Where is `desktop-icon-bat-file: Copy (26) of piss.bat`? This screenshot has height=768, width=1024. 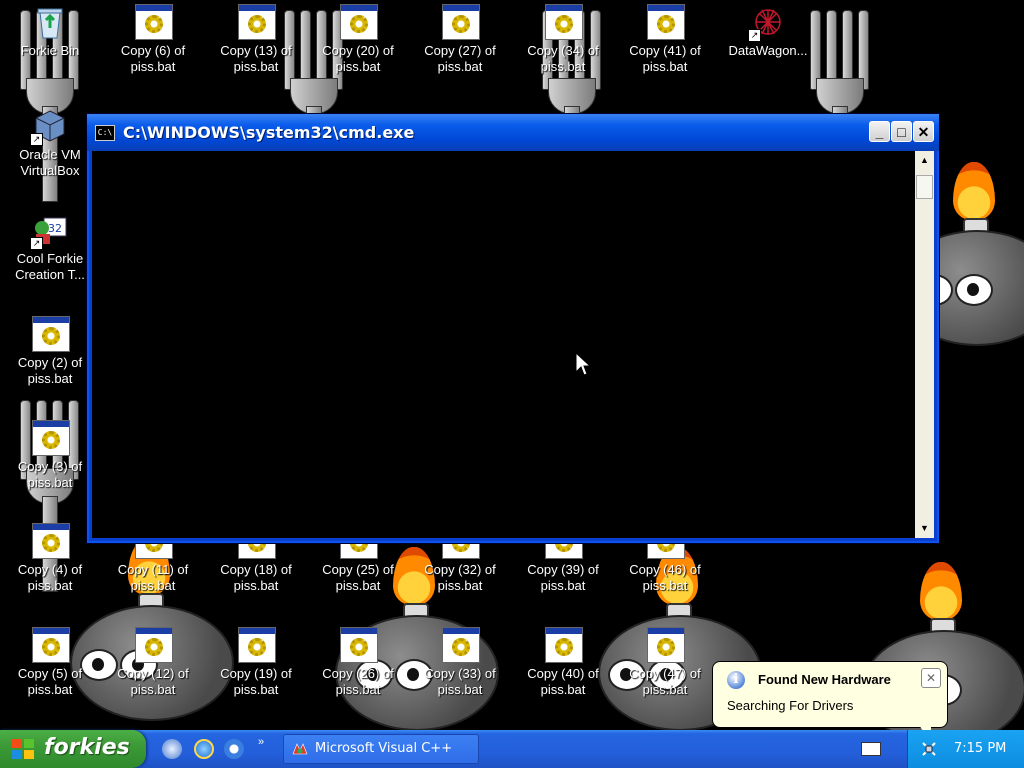
desktop-icon-bat-file: Copy (26) of piss.bat is located at coordinates (358, 662).